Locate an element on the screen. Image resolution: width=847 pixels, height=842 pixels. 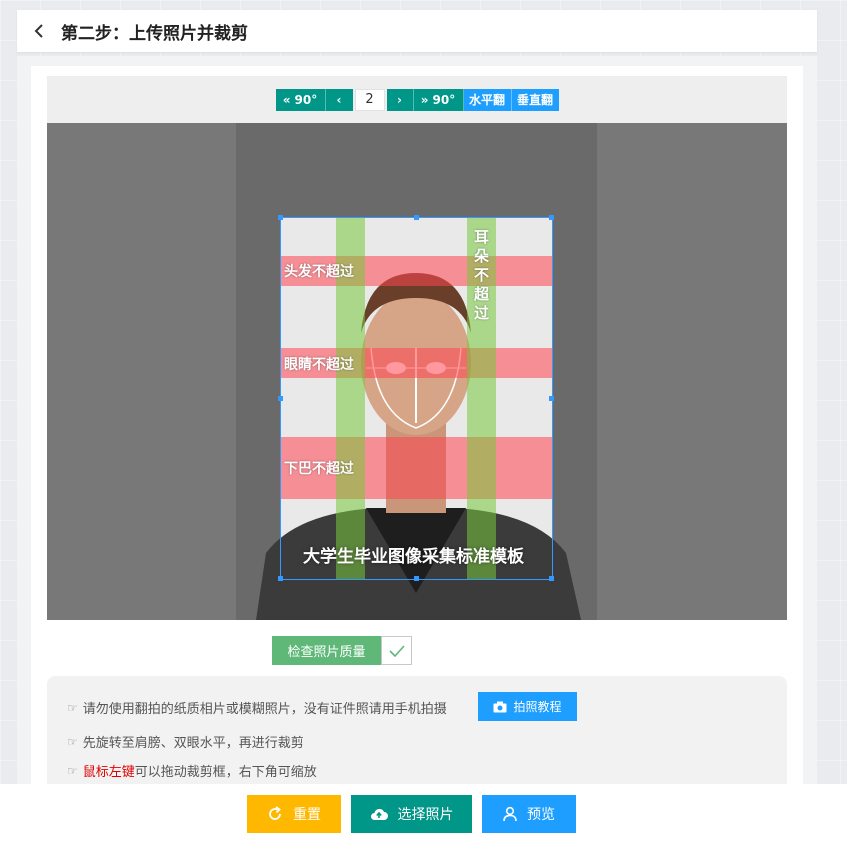
chevron-right-icon: › is located at coordinates (399, 99).